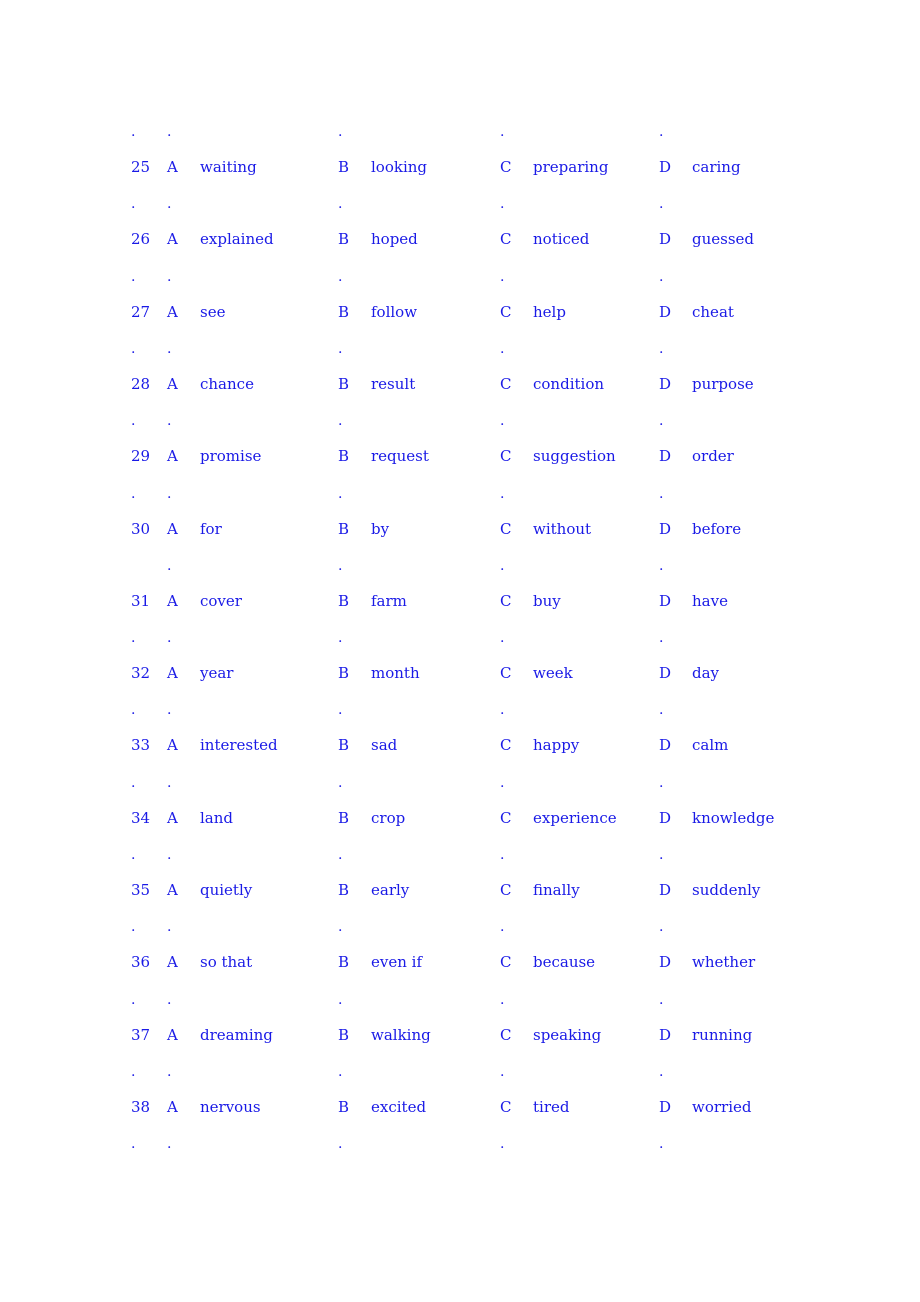  I want to click on option-d-text: whether, so click(724, 962).